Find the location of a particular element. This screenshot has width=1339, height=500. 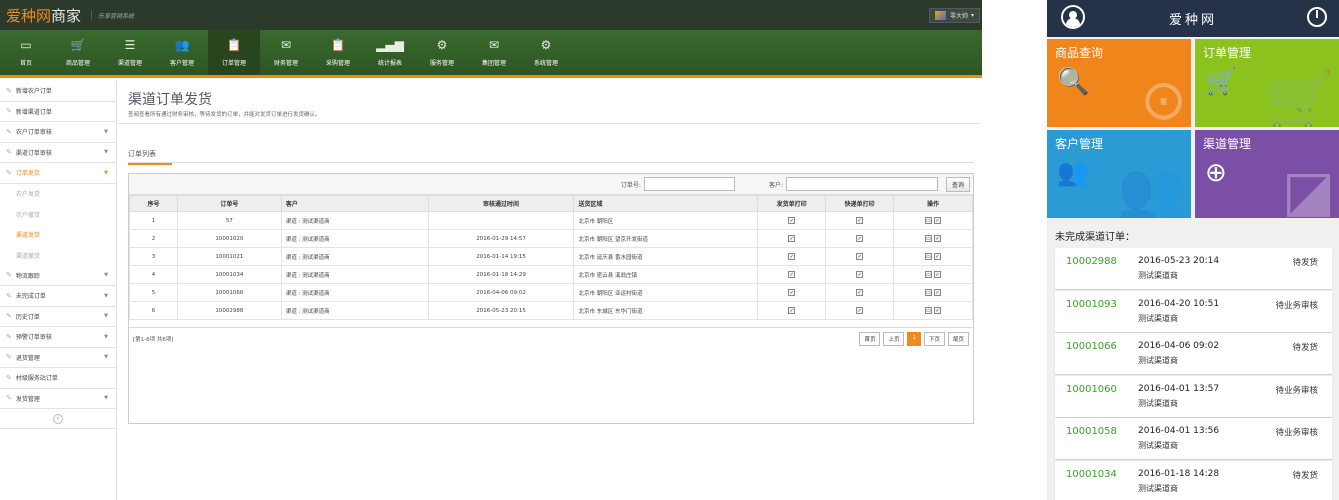

nav-item-9: ✉ 集团管理 is located at coordinates (494, 52).